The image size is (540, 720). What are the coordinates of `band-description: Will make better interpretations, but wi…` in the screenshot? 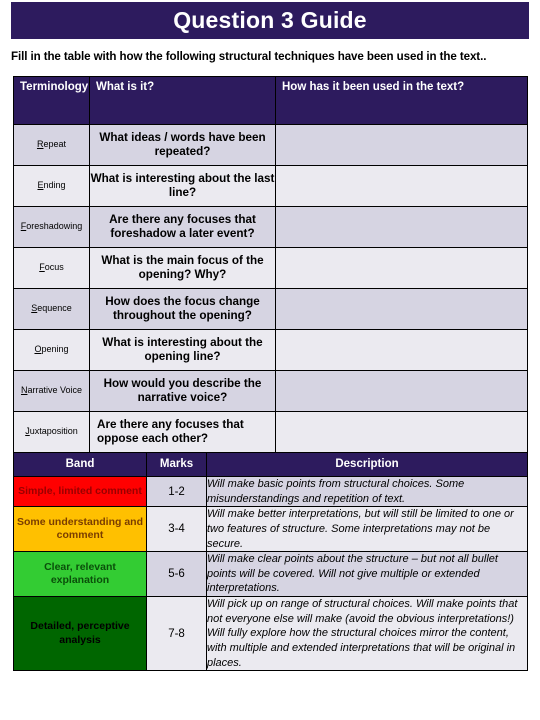 It's located at (367, 529).